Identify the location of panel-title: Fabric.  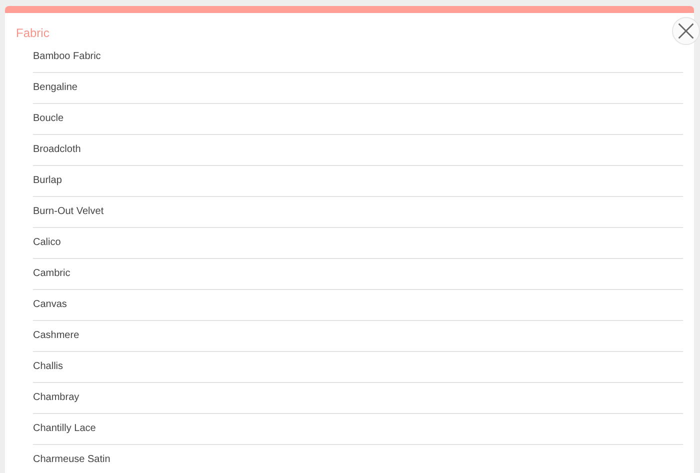
(33, 33).